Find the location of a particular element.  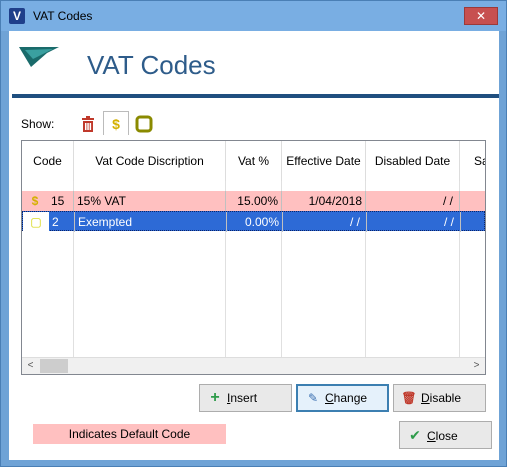

table-row-selected: ▢ 2 Exempted 0.00% / / / / is located at coordinates (253, 221).